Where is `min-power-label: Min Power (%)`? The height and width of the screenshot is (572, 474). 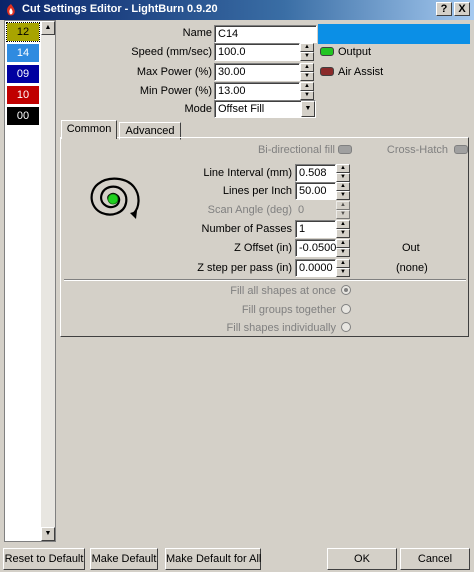 min-power-label: Min Power (%) is located at coordinates (175, 91).